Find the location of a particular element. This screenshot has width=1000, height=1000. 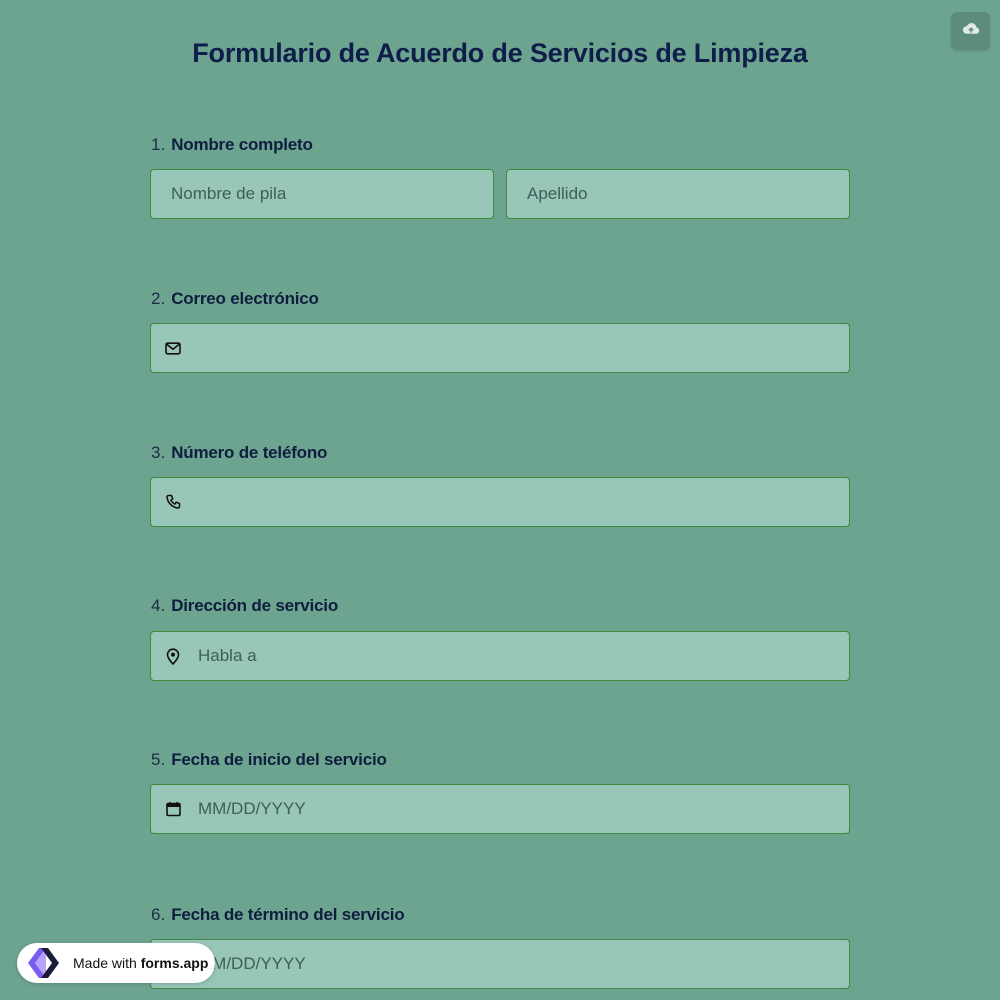

start-date-placeholder: MM/DD/YYYY is located at coordinates (252, 808).